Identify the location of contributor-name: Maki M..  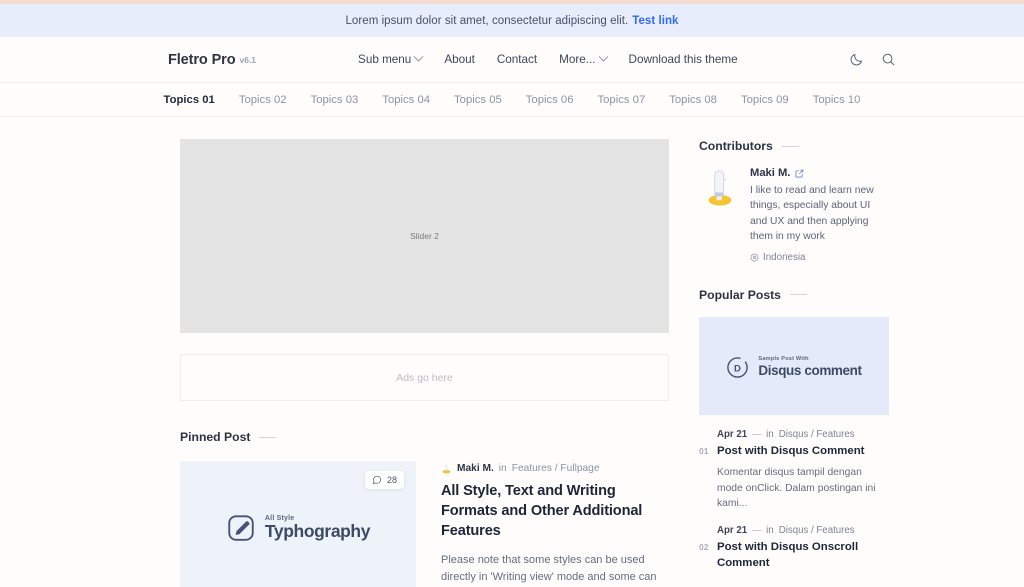
(819, 173).